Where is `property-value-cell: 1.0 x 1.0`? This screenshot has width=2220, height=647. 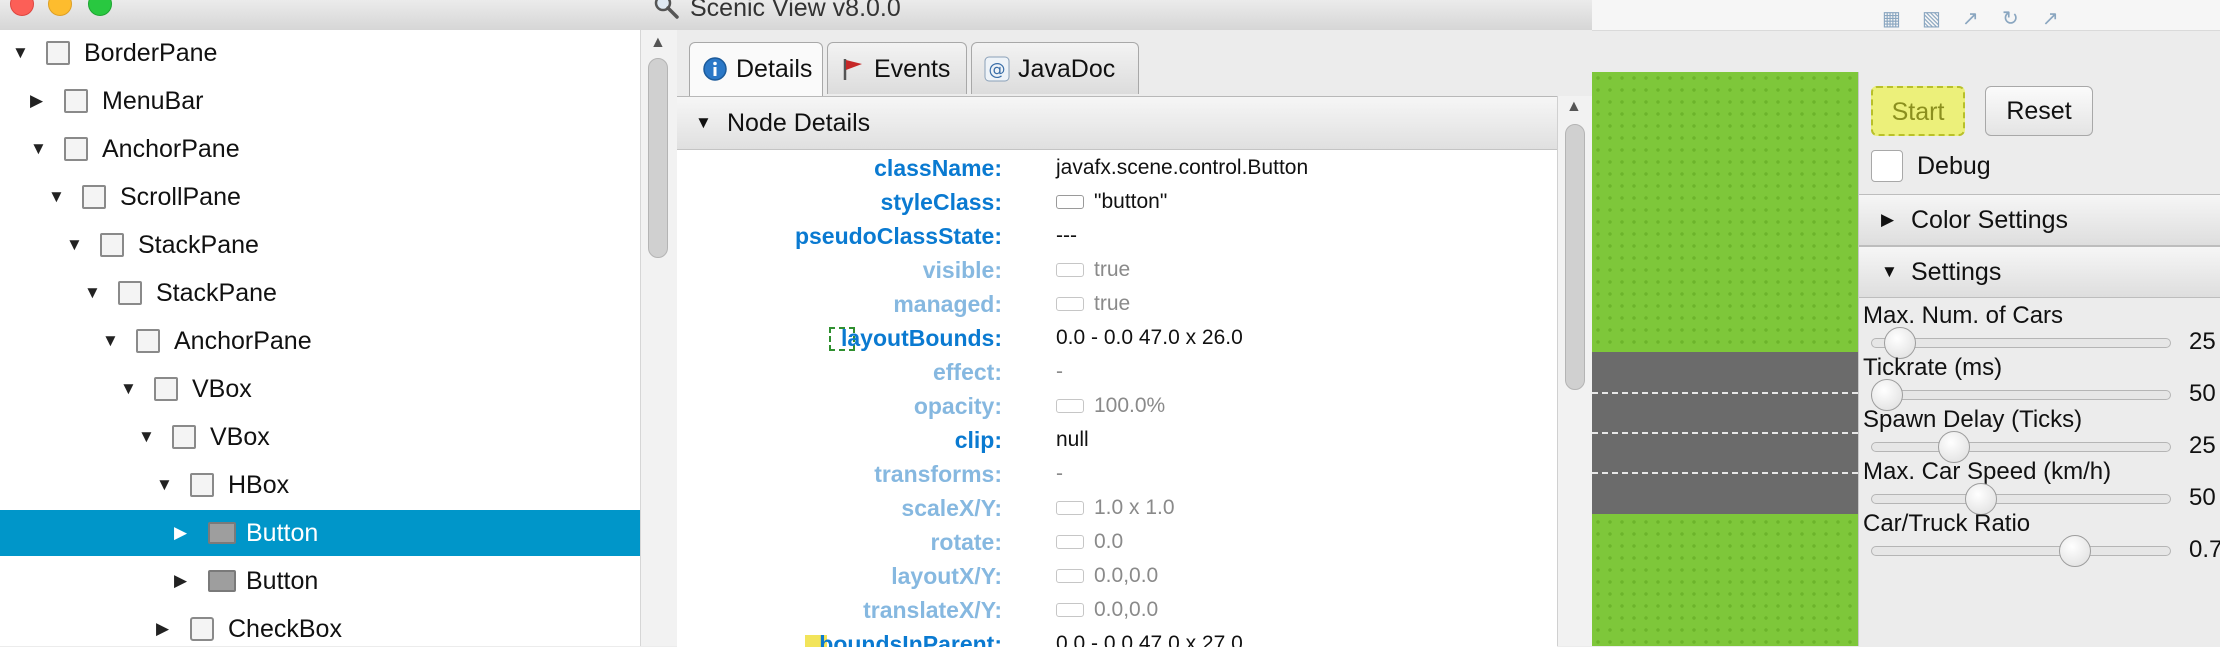
property-value-cell: 1.0 x 1.0 is located at coordinates (1115, 508).